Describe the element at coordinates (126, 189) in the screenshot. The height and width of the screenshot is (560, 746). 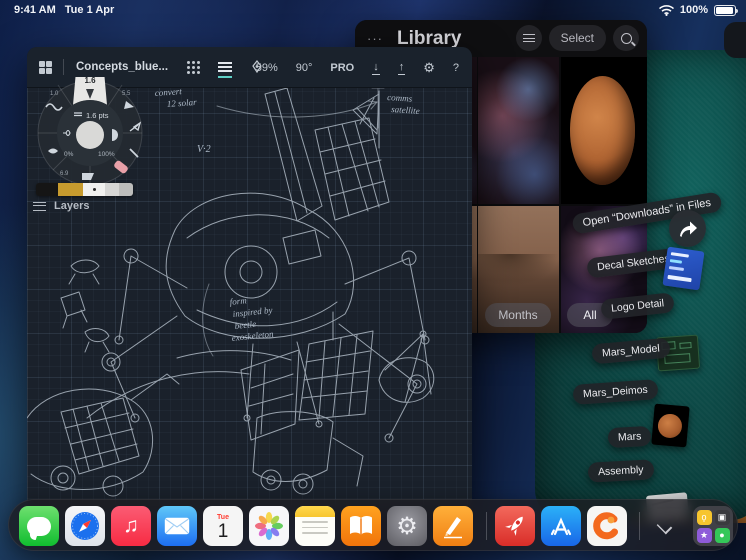
I see `palette-gray` at that location.